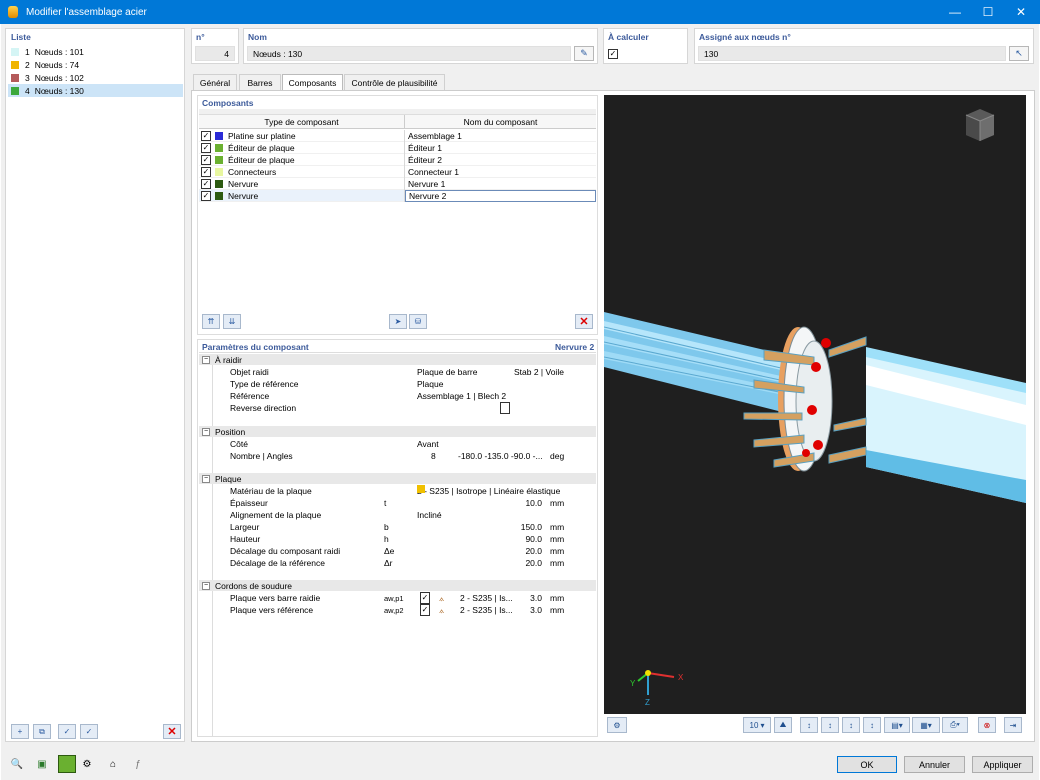 This screenshot has height=780, width=1040. What do you see at coordinates (955, 725) in the screenshot?
I see `print-icon: ⎙▾` at bounding box center [955, 725].